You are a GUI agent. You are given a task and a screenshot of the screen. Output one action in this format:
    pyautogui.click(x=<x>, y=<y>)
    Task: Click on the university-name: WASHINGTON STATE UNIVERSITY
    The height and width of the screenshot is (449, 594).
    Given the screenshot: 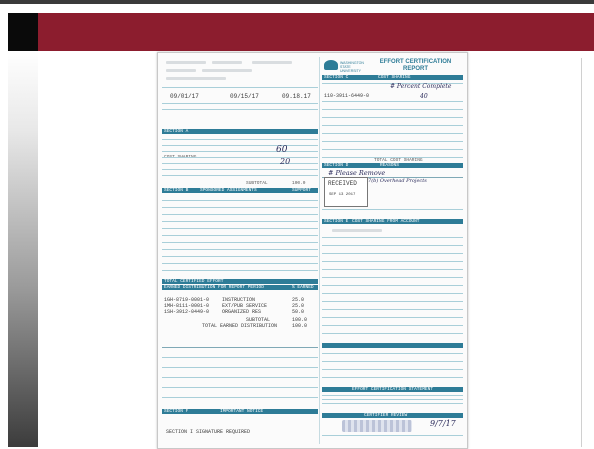 What is the action you would take?
    pyautogui.click(x=352, y=67)
    